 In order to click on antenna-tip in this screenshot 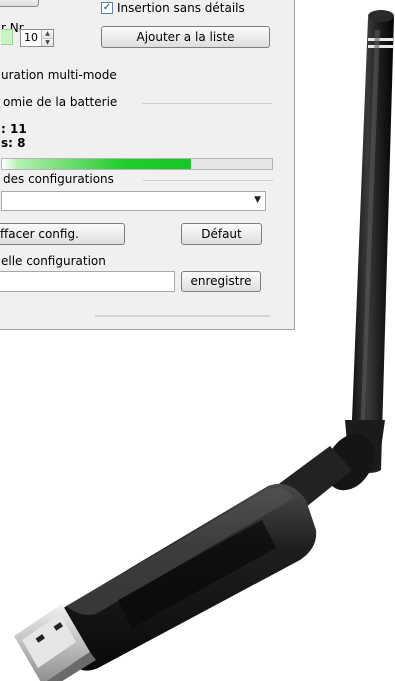, I will do `click(381, 16)`.